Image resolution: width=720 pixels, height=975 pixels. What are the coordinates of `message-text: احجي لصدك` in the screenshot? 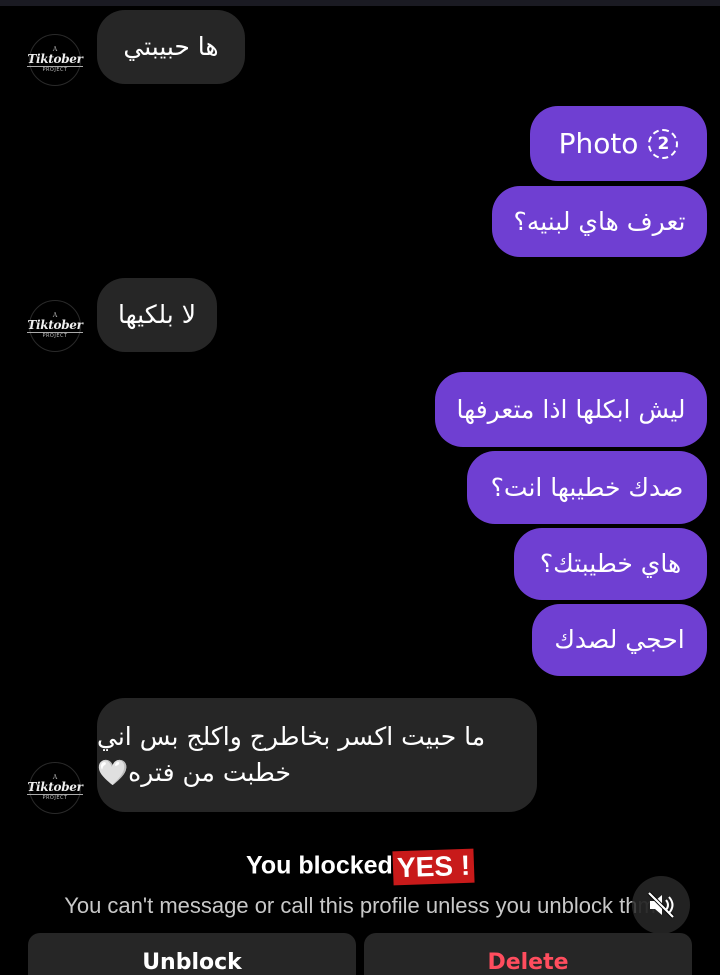 It's located at (619, 639).